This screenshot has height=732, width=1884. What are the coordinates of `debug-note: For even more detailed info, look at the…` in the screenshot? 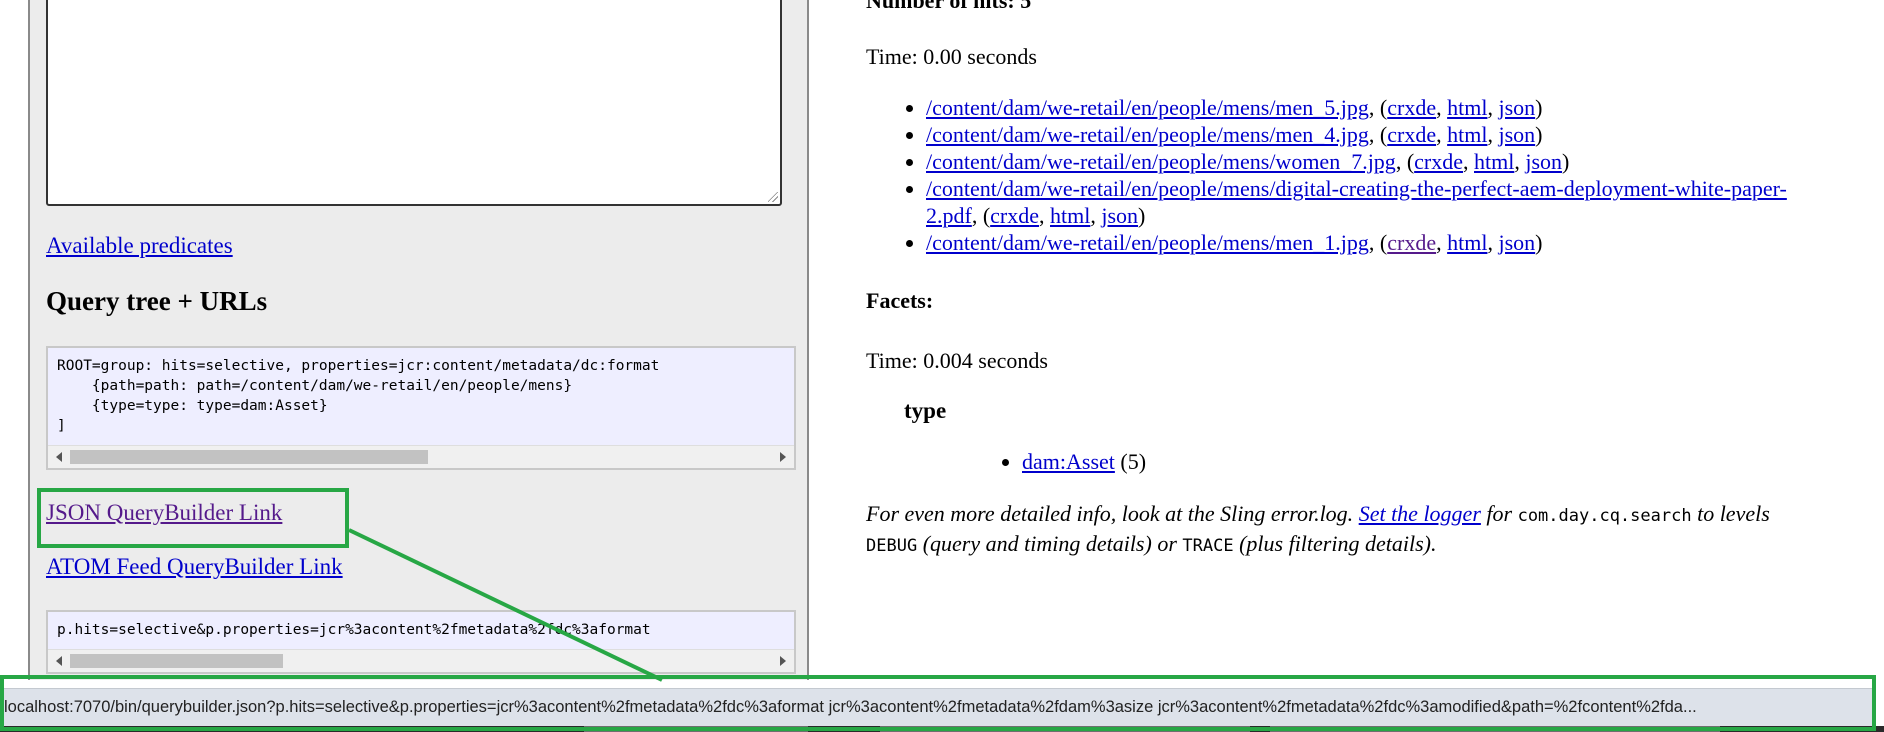 It's located at (1346, 530).